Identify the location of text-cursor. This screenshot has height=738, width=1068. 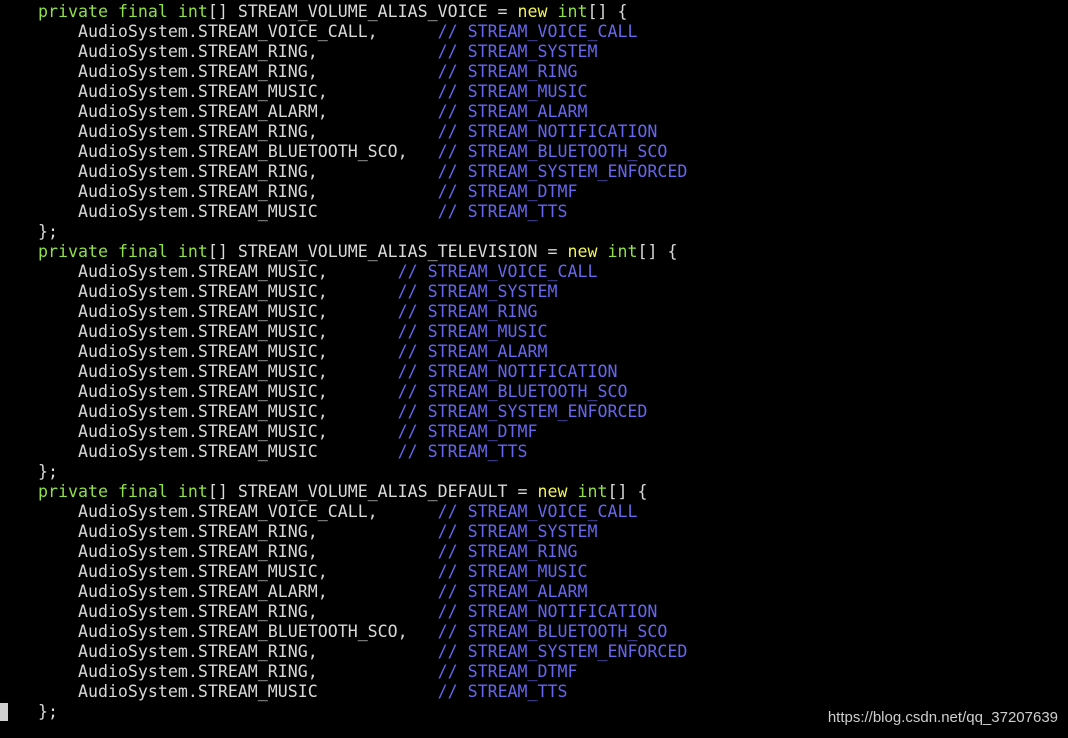
(4, 712).